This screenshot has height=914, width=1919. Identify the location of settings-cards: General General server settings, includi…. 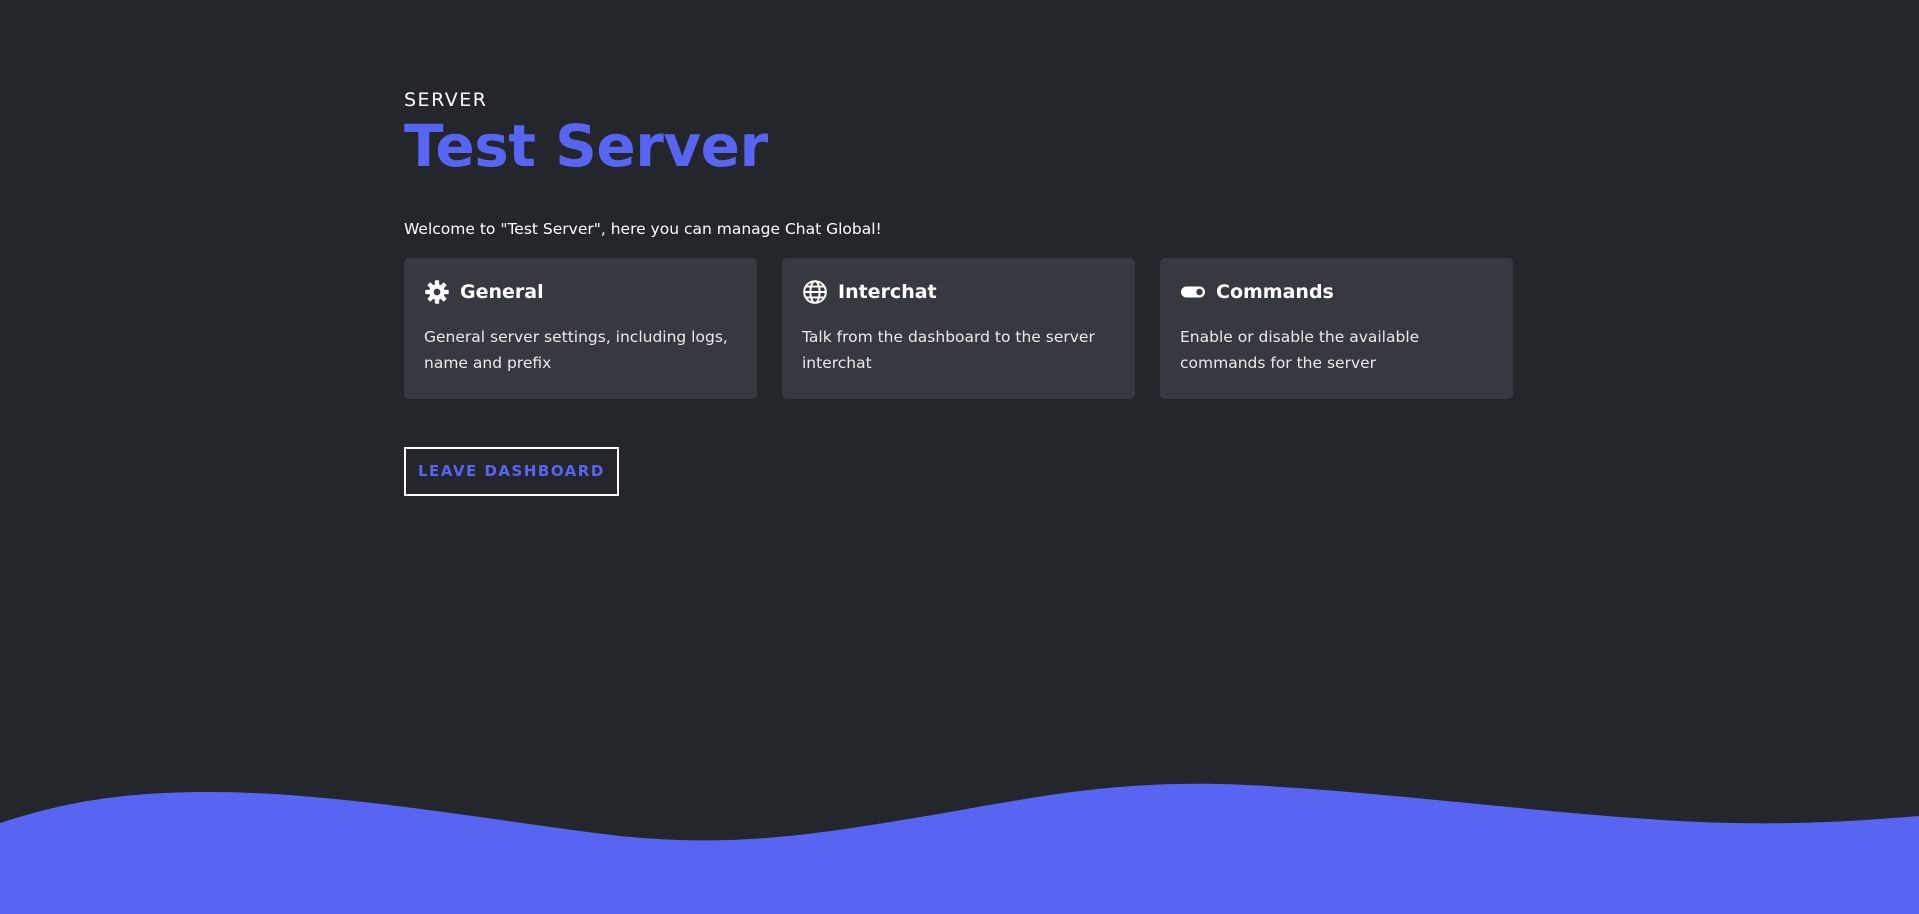
(960, 328).